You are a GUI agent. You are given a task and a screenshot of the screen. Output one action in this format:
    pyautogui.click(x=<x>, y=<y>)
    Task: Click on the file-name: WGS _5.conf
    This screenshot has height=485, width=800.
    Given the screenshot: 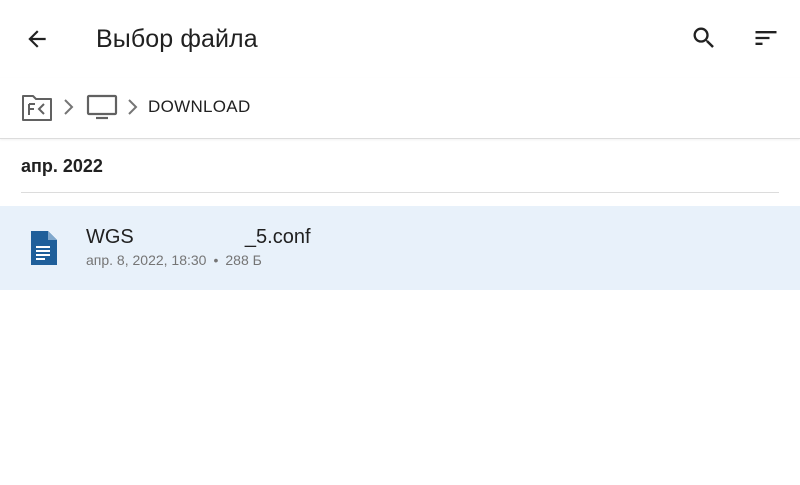 What is the action you would take?
    pyautogui.click(x=198, y=237)
    